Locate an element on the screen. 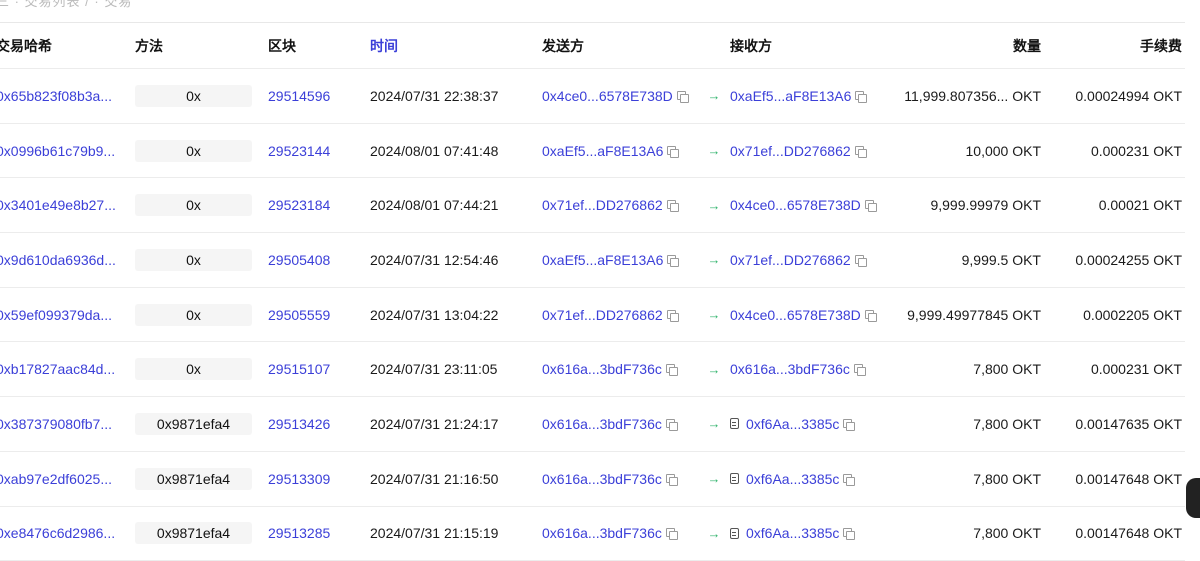 The image size is (1200, 561). block-link: 29515107 is located at coordinates (299, 369).